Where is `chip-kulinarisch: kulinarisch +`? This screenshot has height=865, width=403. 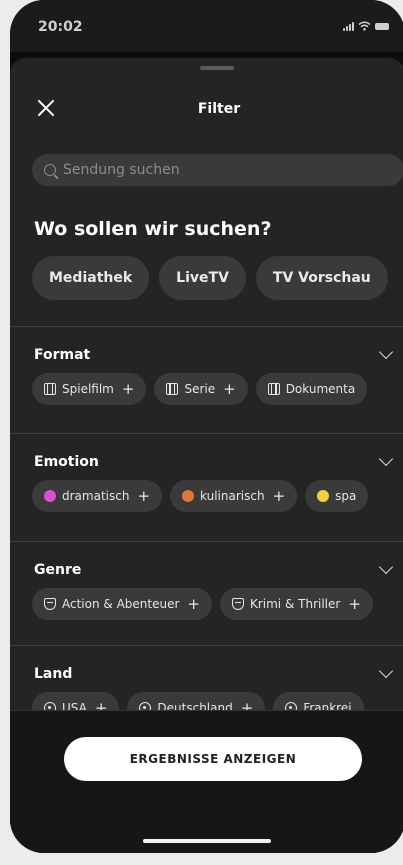
chip-kulinarisch: kulinarisch + is located at coordinates (234, 496).